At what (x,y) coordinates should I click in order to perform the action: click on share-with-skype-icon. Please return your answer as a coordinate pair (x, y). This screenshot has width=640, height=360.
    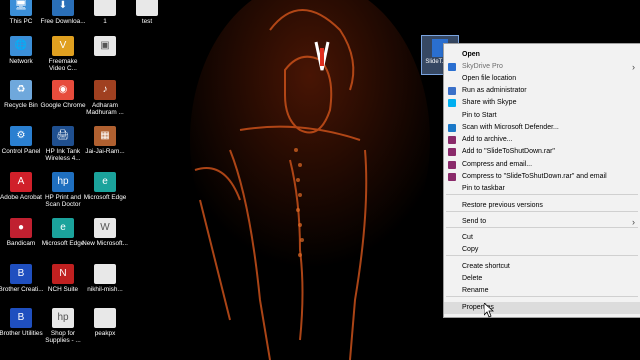
    Looking at the image, I should click on (452, 103).